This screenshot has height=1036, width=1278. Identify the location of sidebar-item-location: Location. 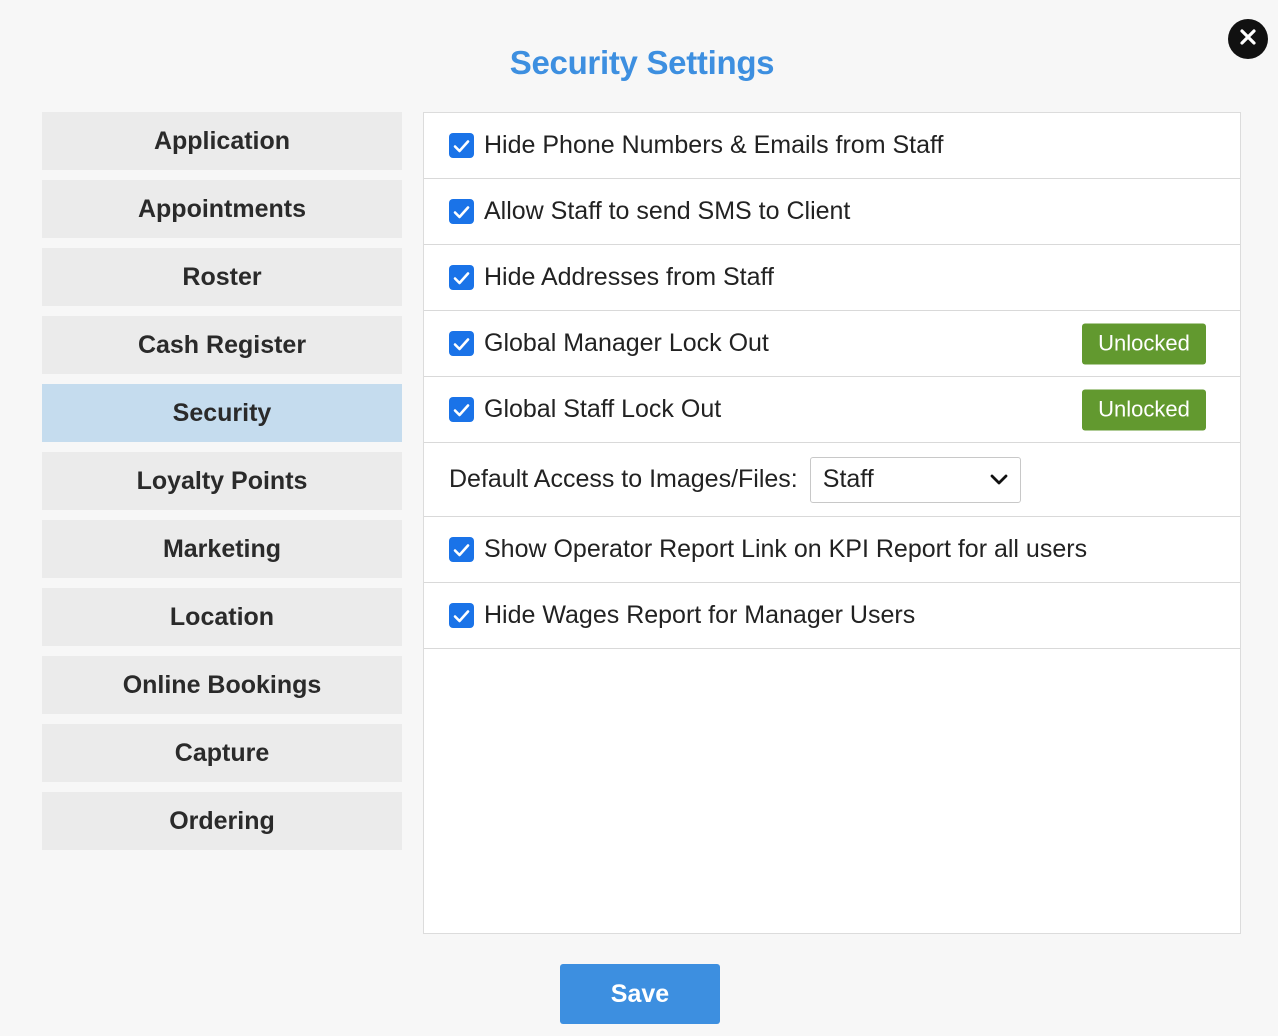
(222, 617).